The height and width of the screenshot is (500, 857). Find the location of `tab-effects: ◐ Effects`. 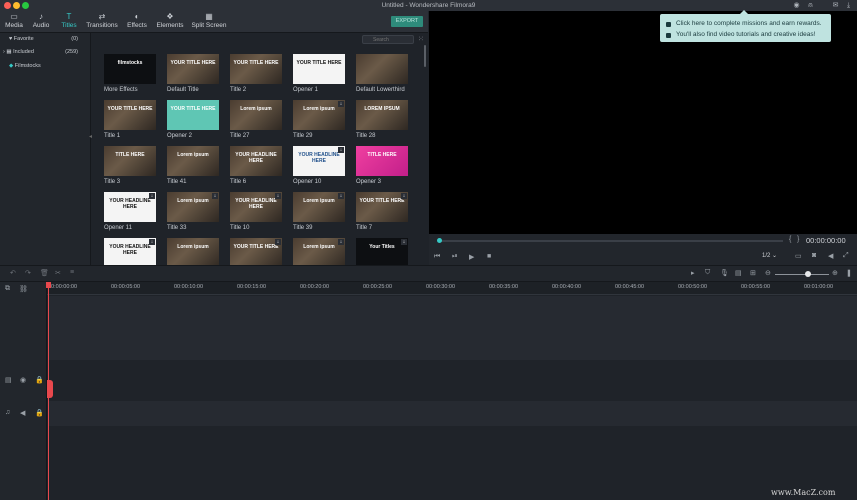

tab-effects: ◐ Effects is located at coordinates (137, 22).